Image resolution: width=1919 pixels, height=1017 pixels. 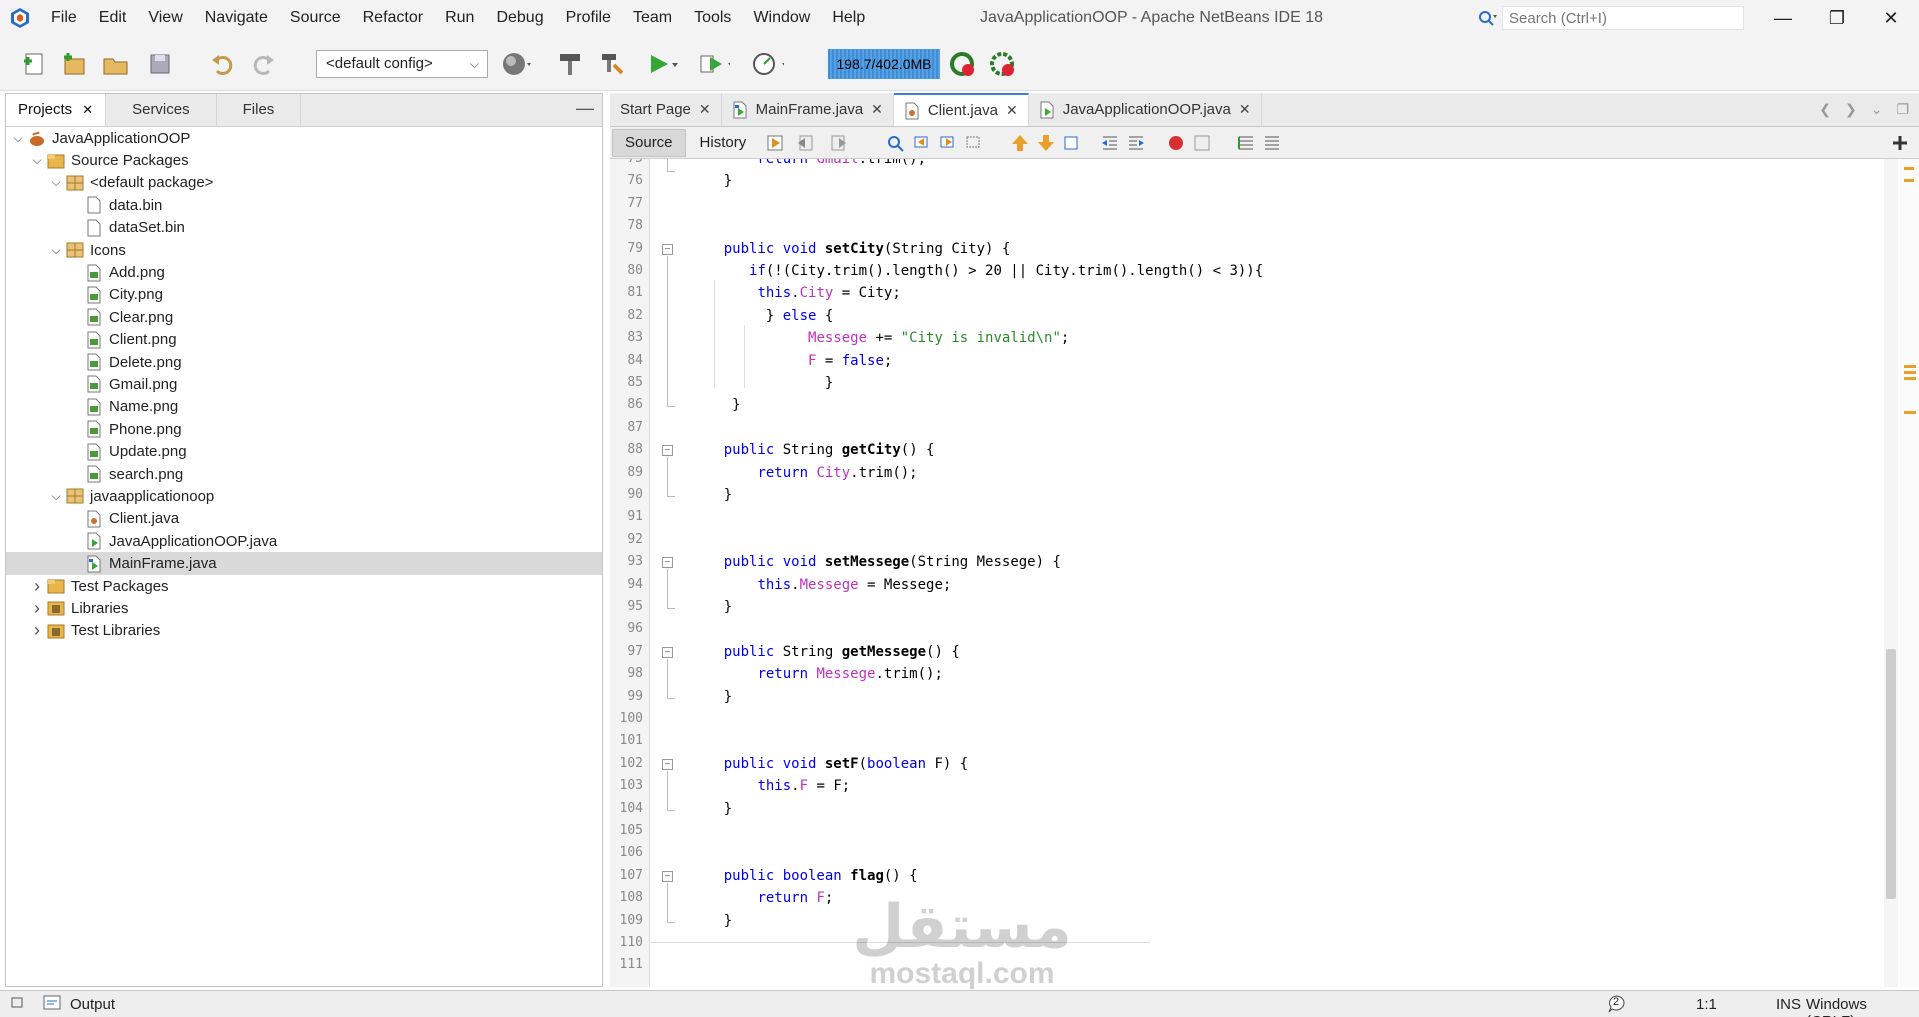 I want to click on build-hammer-icon, so click(x=570, y=64).